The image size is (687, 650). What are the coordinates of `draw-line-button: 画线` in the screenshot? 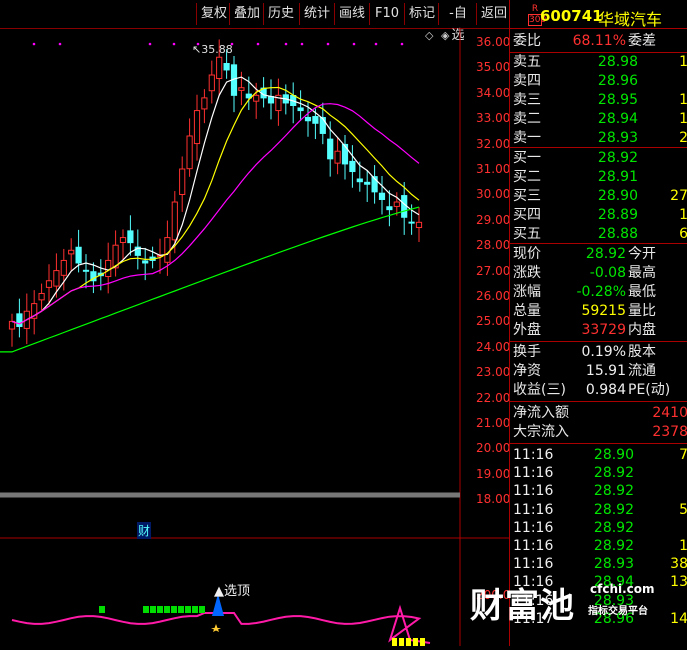 It's located at (351, 14).